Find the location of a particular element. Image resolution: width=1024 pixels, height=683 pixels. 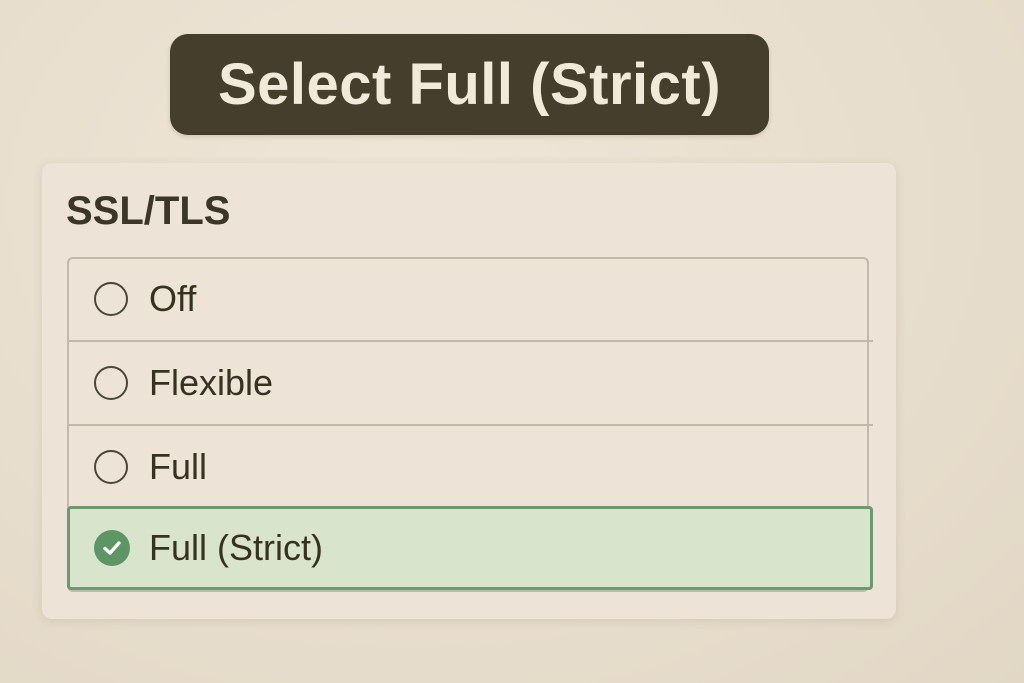

instruction-banner: Select Full (Strict) is located at coordinates (469, 84).